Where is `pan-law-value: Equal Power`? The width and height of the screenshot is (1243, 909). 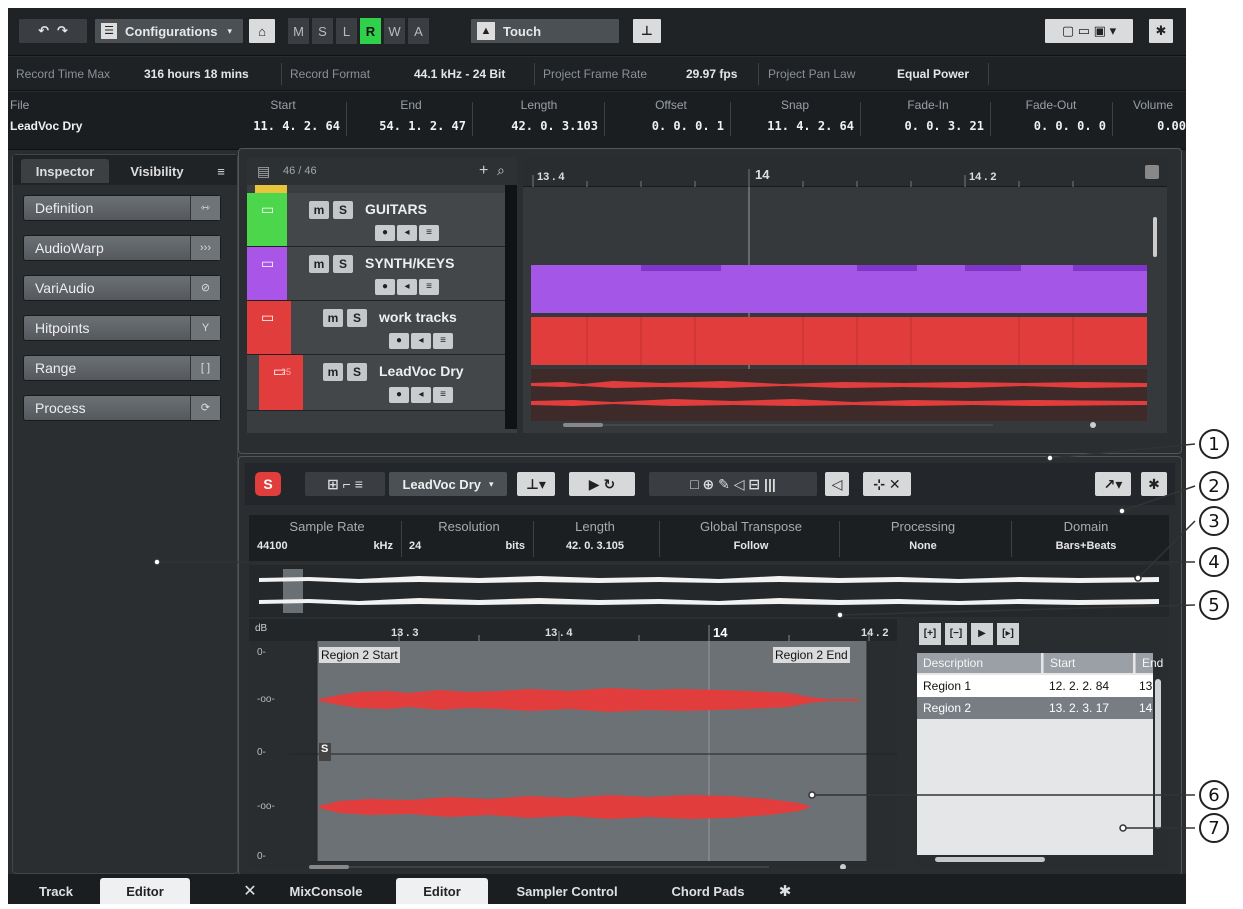
pan-law-value: Equal Power is located at coordinates (933, 74).